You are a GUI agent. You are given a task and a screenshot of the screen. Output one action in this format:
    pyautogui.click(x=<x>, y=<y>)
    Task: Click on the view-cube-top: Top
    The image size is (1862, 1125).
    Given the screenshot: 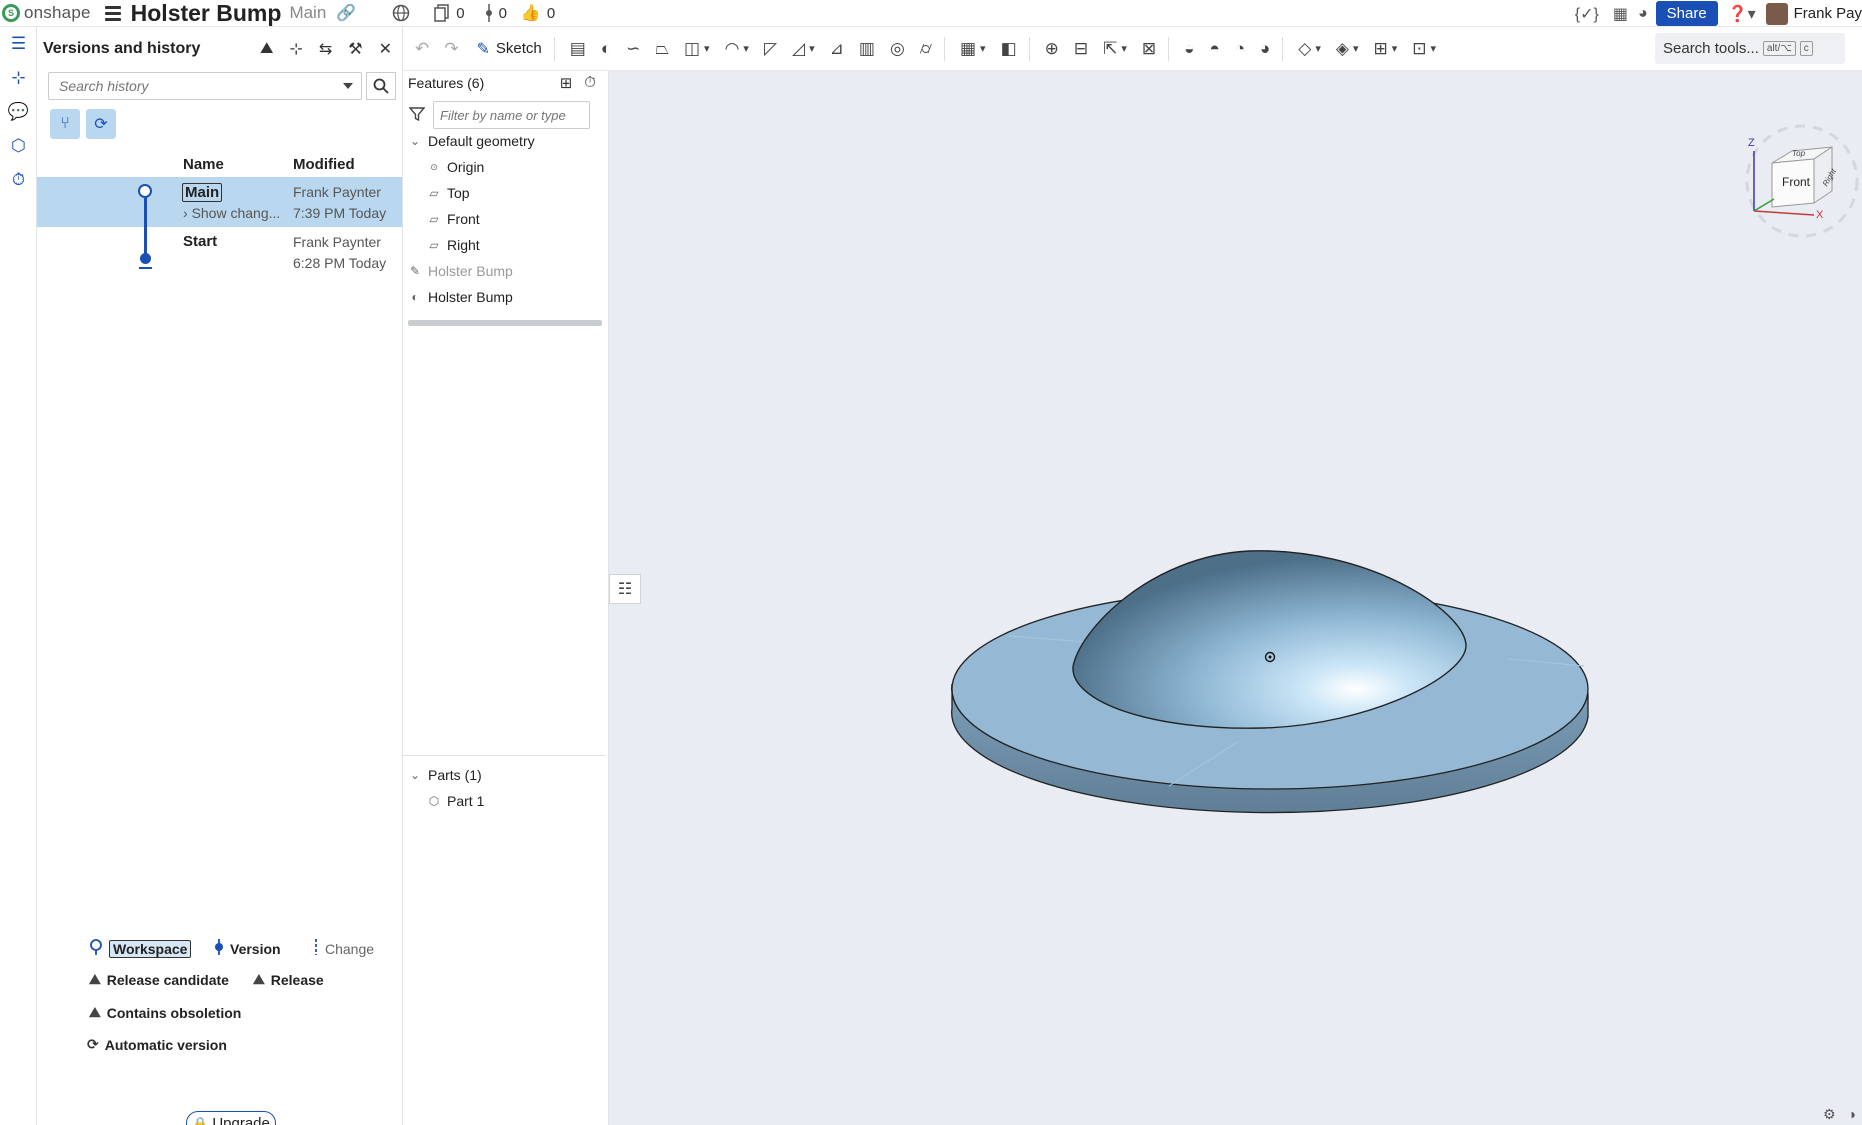 What is the action you would take?
    pyautogui.click(x=1798, y=153)
    